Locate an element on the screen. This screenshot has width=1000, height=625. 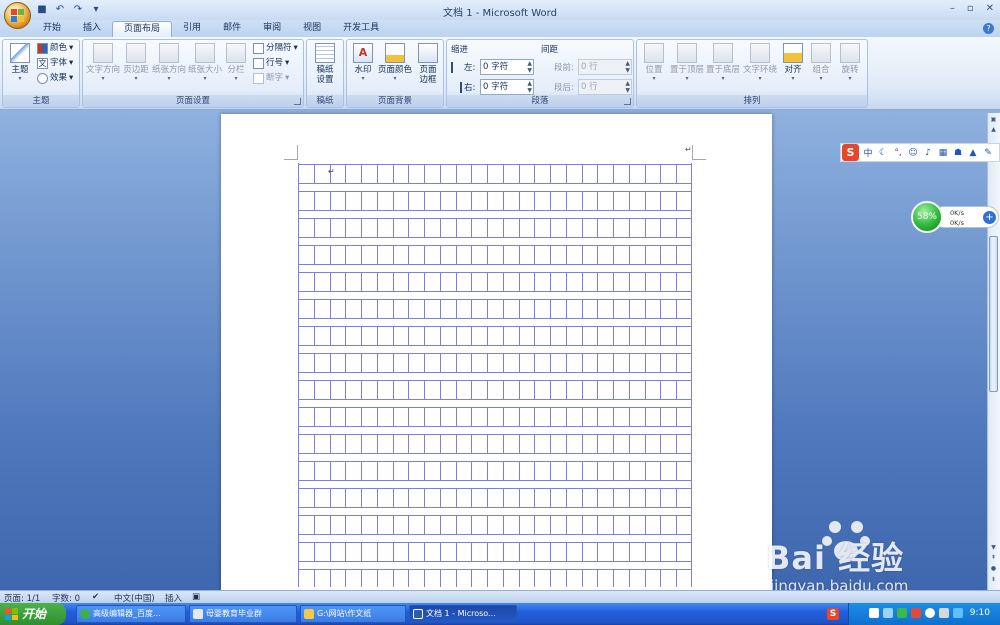
save-icon: ■ is located at coordinates (42, 9).